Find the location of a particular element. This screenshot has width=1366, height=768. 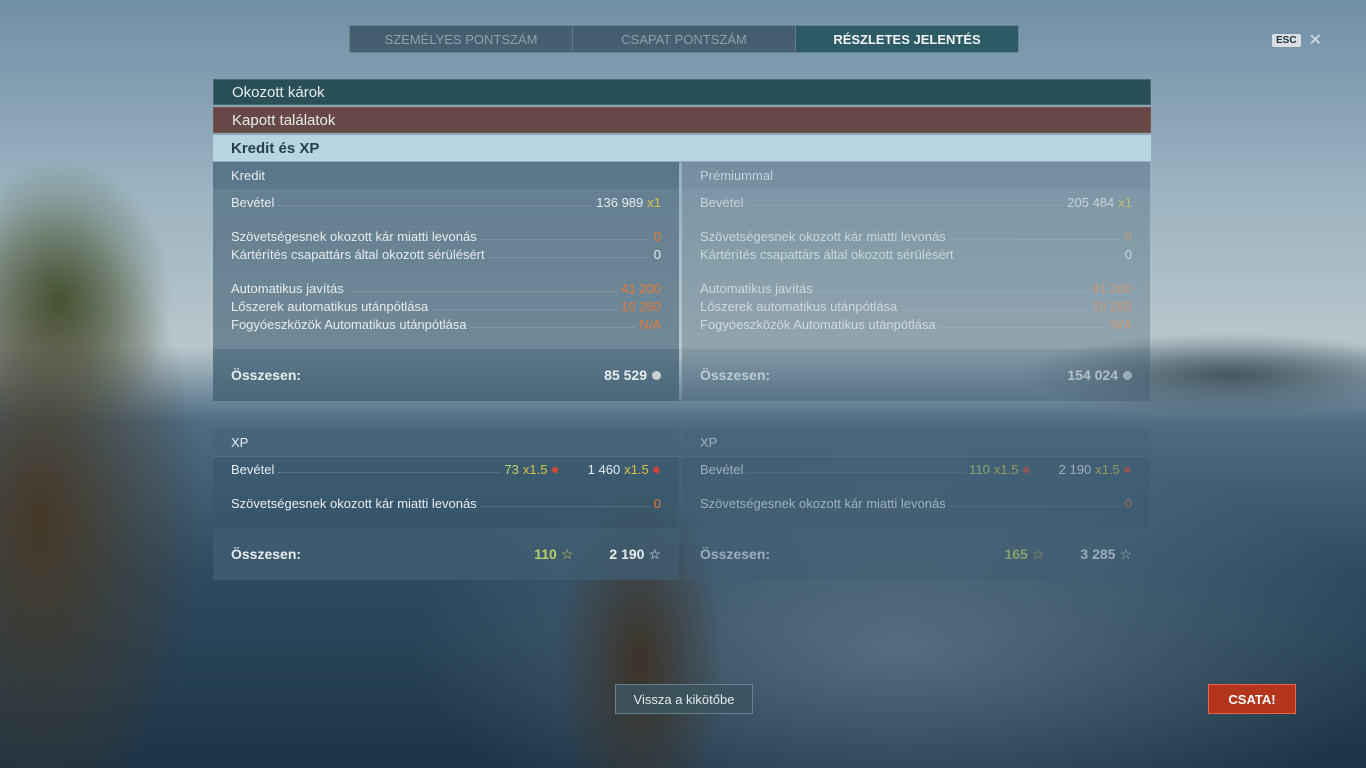

credits-repair-row: Automatikus javítás 41 200 is located at coordinates (446, 288).